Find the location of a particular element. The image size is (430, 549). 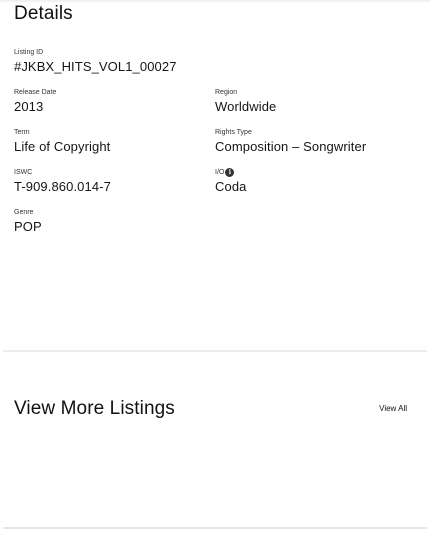

region-value: Worldwide is located at coordinates (246, 106).